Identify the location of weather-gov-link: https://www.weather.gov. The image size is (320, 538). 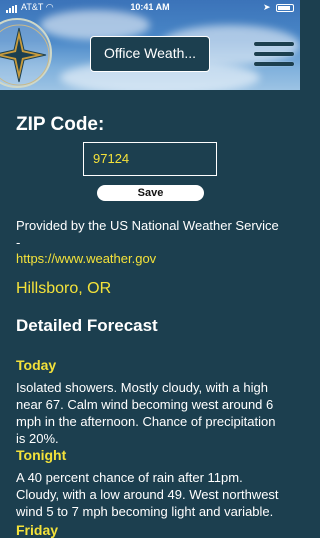
(86, 258).